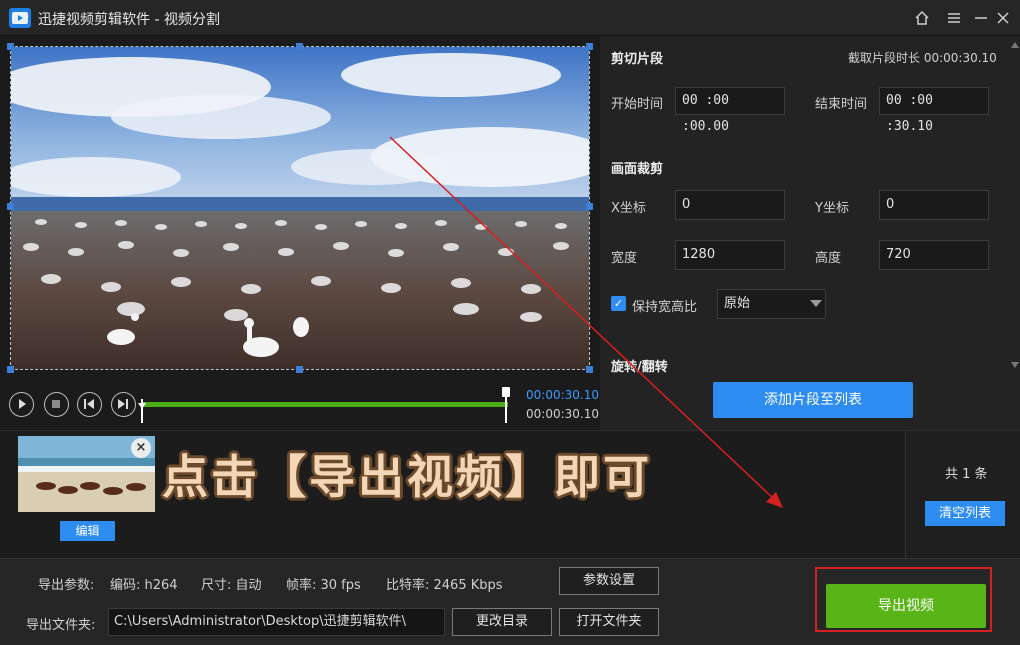 This screenshot has height=645, width=1020. I want to click on param-settings-button: 参数设置, so click(609, 581).